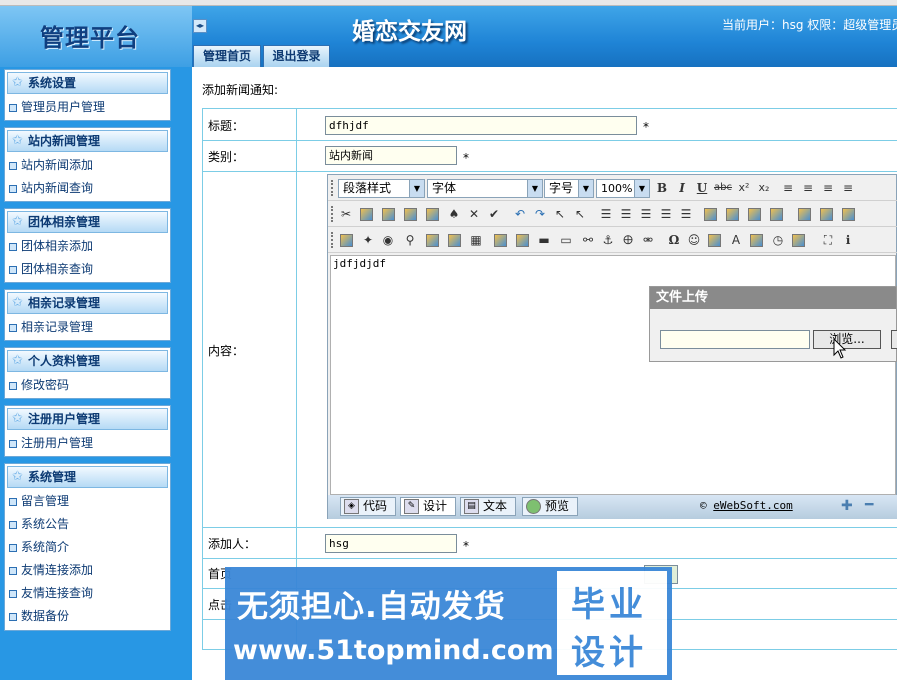 The width and height of the screenshot is (897, 680). What do you see at coordinates (550, 506) in the screenshot?
I see `mode-tab-preview: 预览` at bounding box center [550, 506].